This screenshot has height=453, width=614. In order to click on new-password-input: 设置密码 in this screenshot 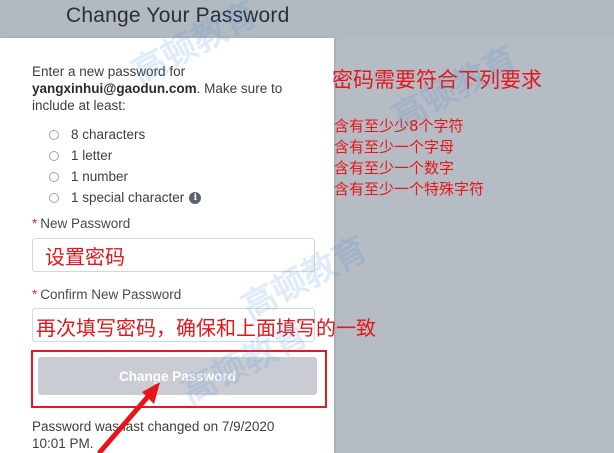, I will do `click(173, 255)`.